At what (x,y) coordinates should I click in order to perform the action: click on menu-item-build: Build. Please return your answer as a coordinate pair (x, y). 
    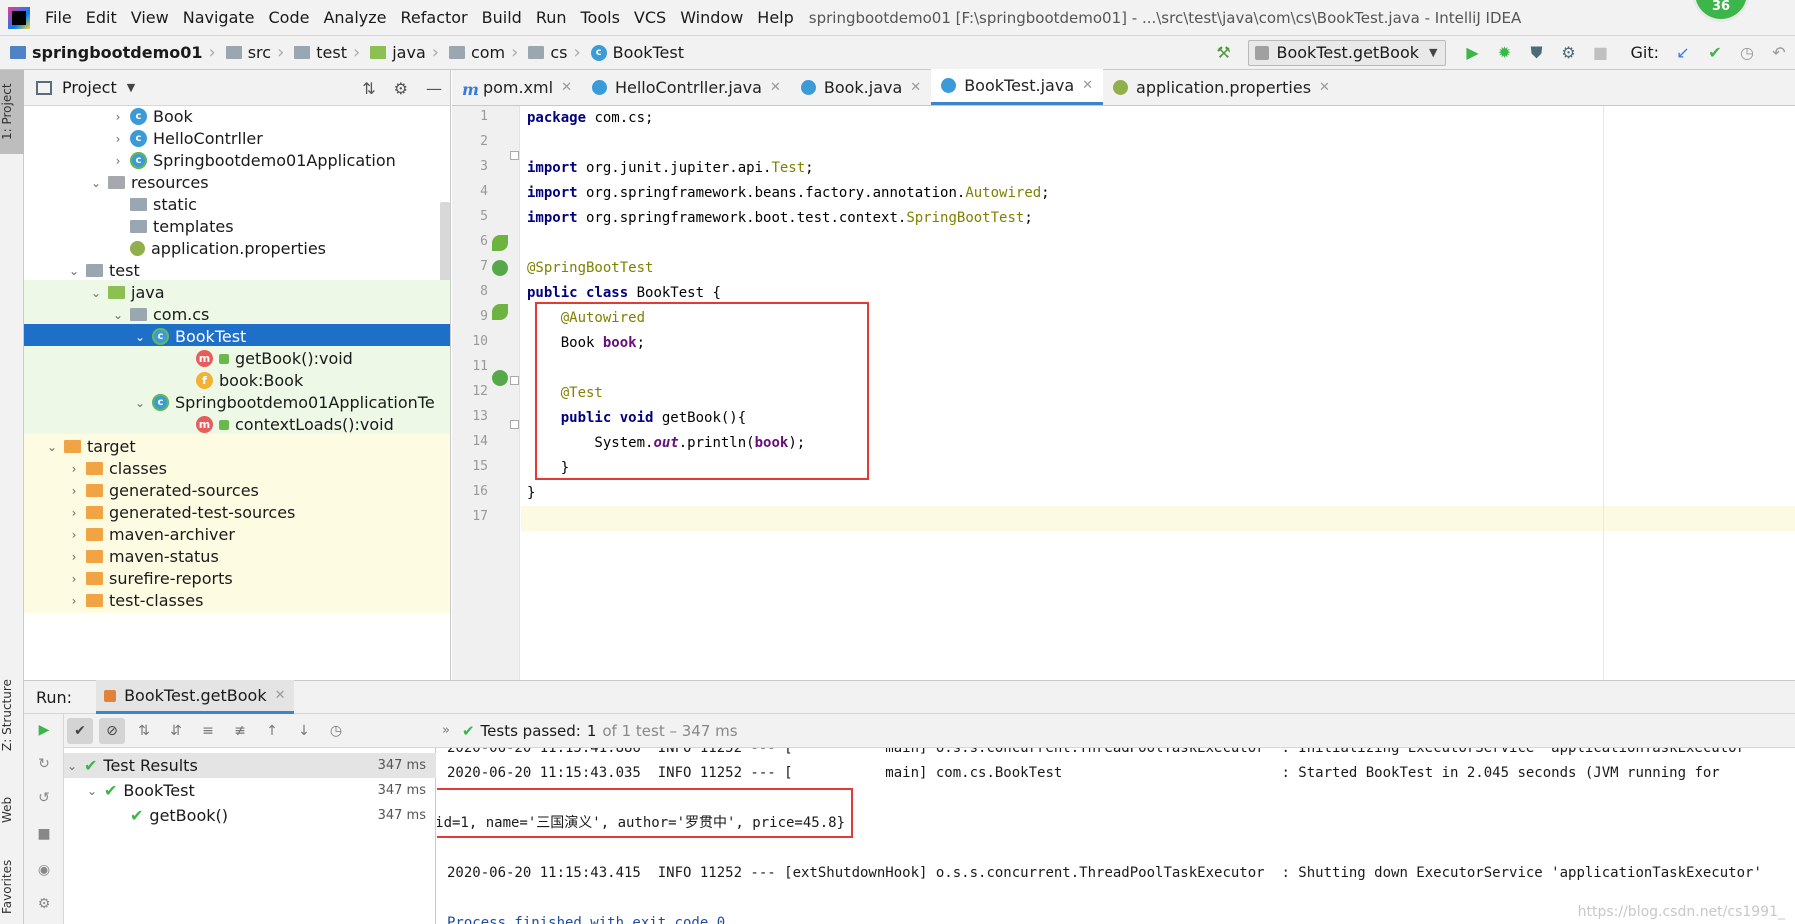
    Looking at the image, I should click on (502, 17).